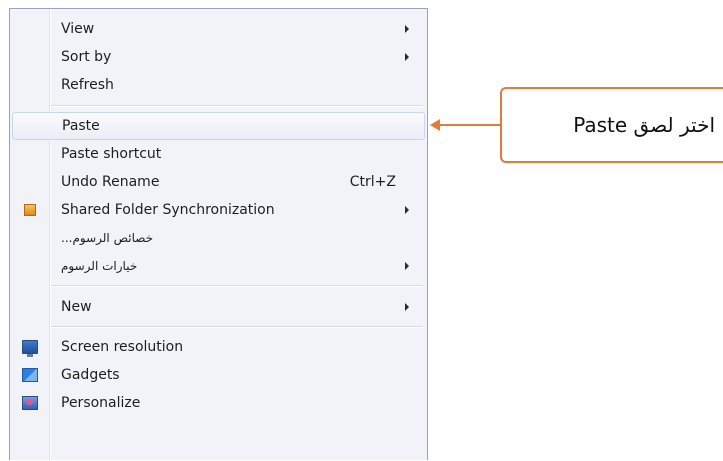 The width and height of the screenshot is (723, 461). Describe the element at coordinates (30, 348) in the screenshot. I see `screen-resolution-icon` at that location.